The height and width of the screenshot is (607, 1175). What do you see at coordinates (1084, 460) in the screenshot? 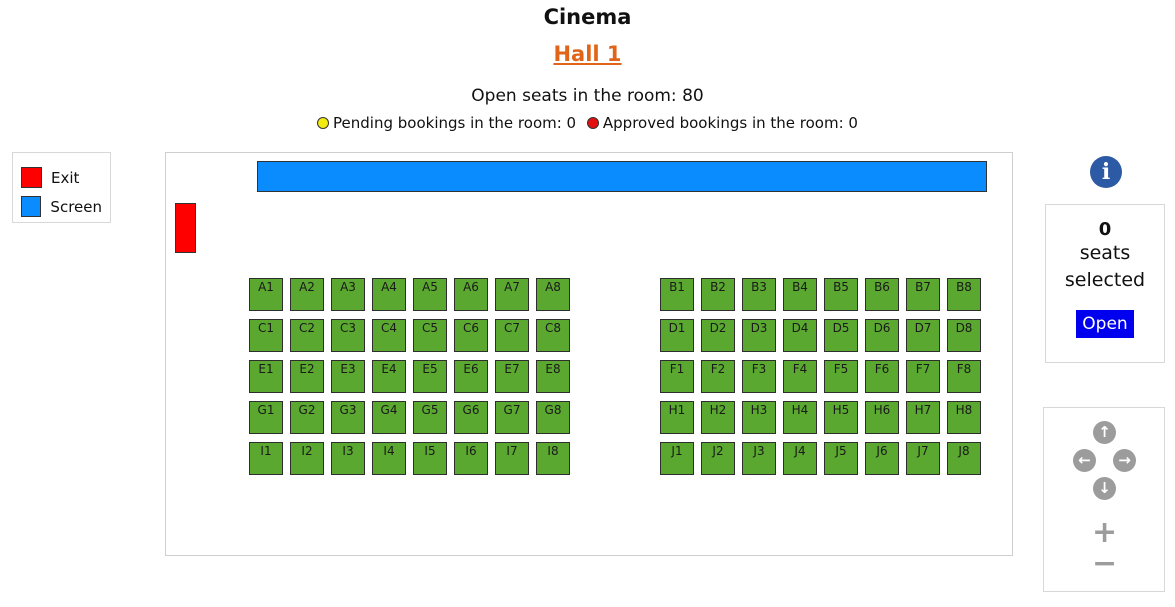
I see `arrow-left-icon: ←` at bounding box center [1084, 460].